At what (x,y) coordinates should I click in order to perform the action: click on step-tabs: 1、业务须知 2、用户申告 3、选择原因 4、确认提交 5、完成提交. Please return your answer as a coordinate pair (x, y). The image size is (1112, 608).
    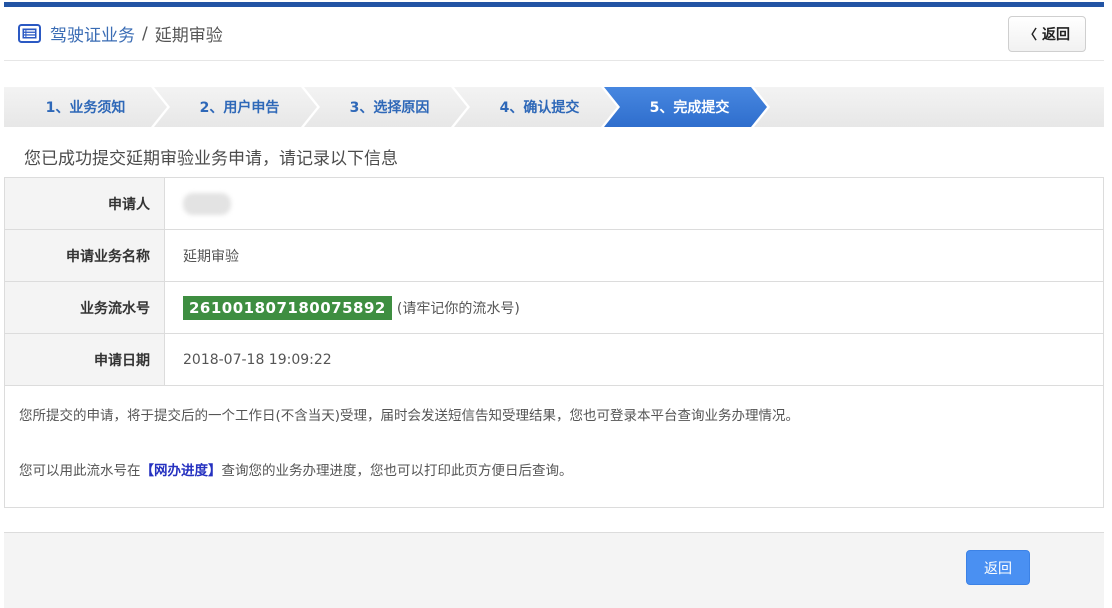
    Looking at the image, I should click on (554, 107).